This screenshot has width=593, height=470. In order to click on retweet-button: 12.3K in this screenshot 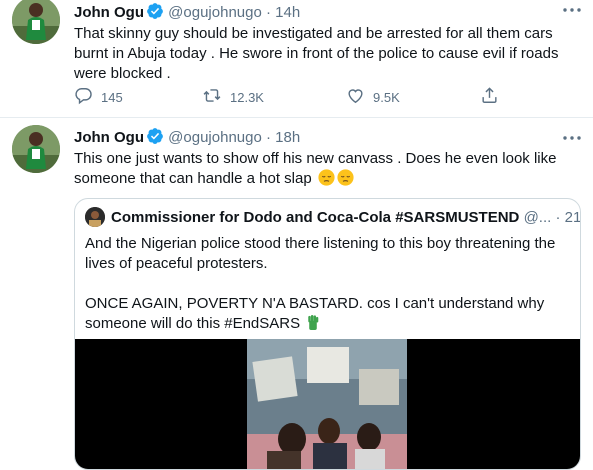, I will do `click(233, 97)`.